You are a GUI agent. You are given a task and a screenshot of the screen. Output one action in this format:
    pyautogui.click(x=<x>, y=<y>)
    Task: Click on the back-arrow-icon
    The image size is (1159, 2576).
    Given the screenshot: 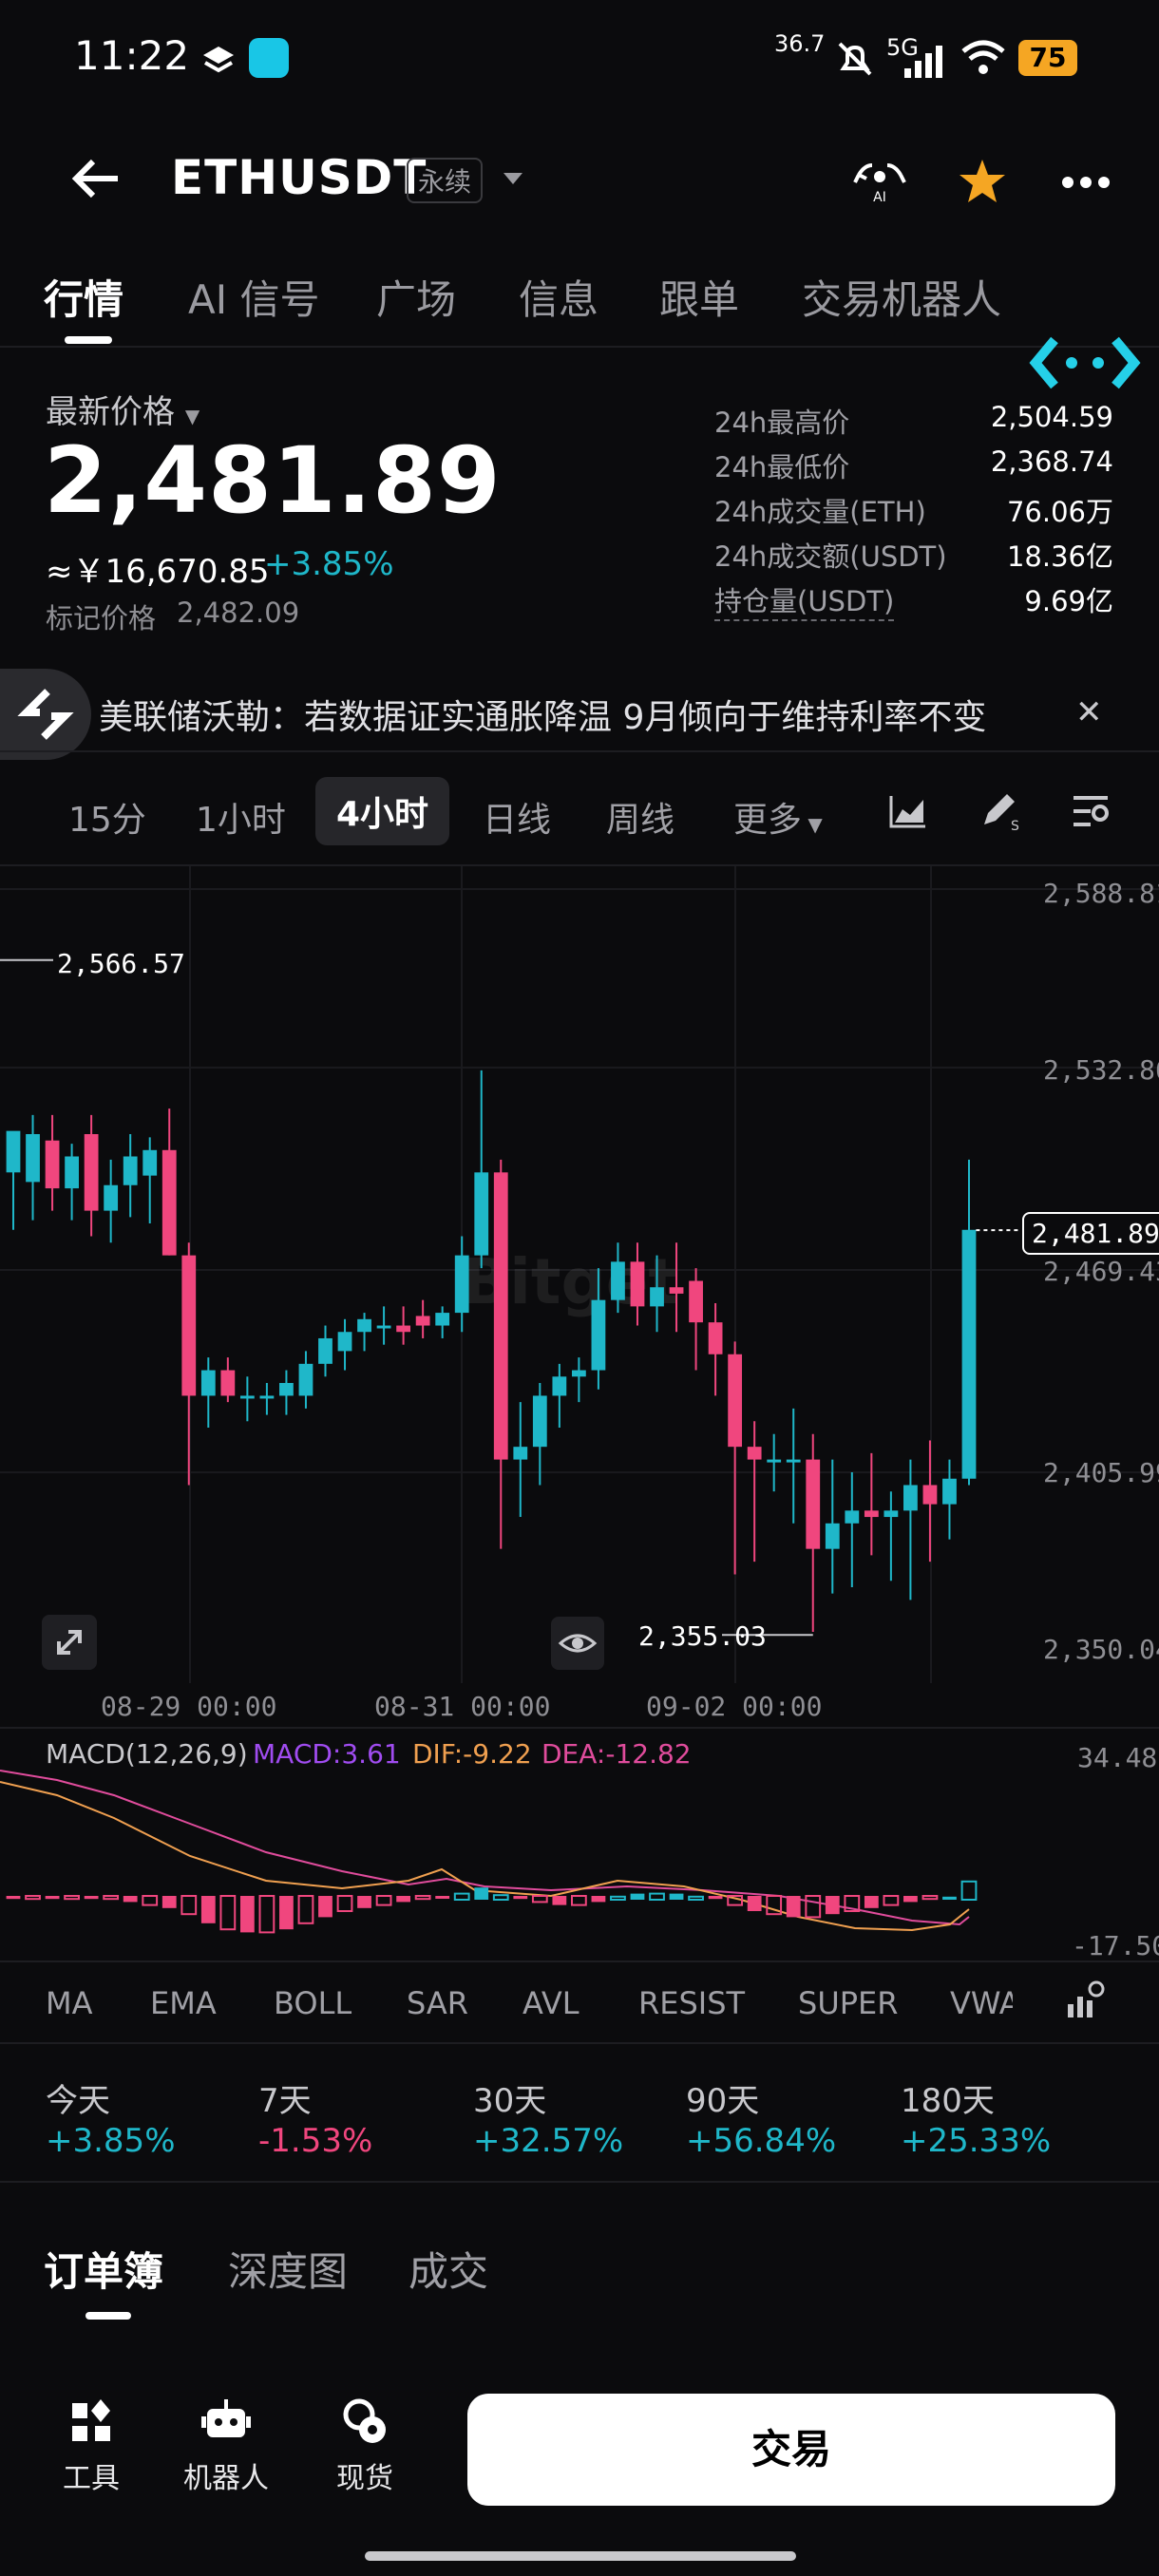 What is the action you would take?
    pyautogui.click(x=96, y=180)
    